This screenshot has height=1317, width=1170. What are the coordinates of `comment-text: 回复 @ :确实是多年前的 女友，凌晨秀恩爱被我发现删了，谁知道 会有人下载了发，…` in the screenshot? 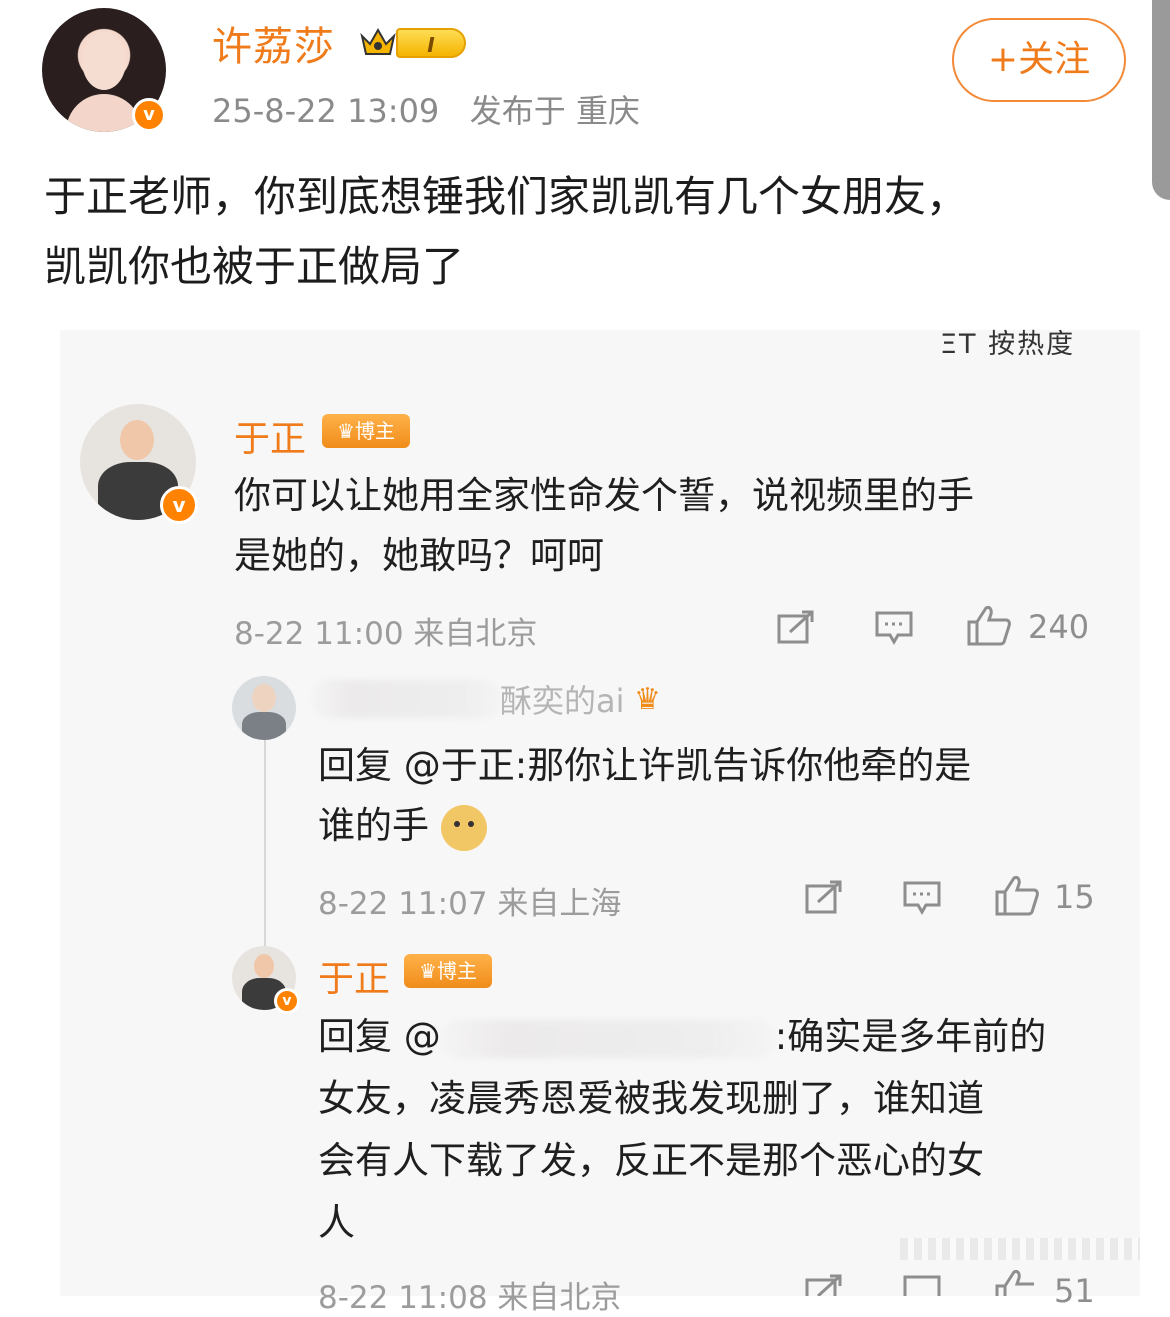 It's located at (718, 1130).